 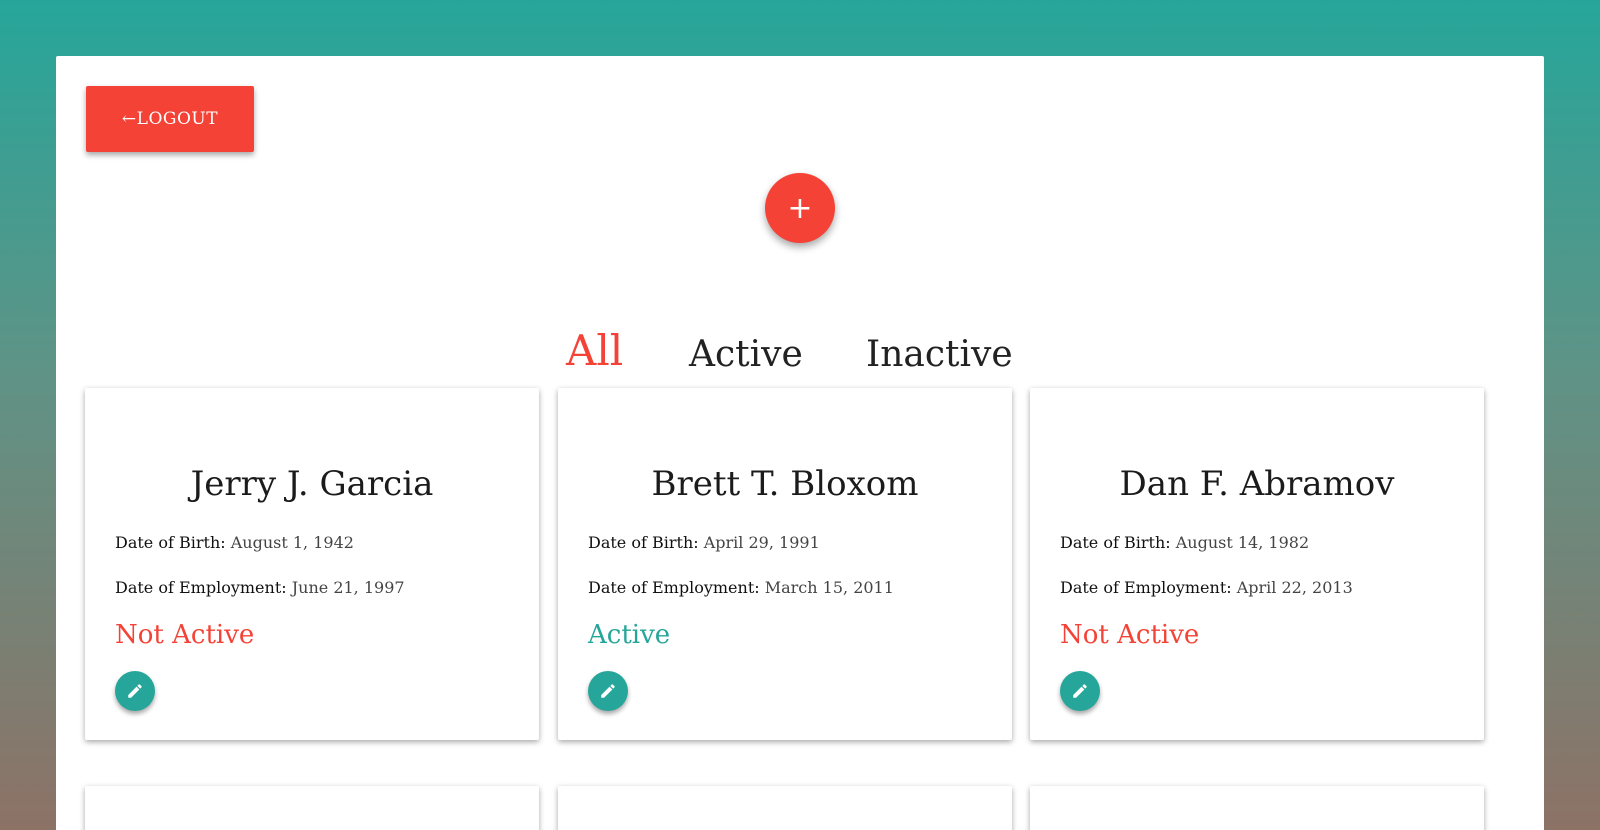 I want to click on employee-name: Dan F. Abramov, so click(x=1257, y=484).